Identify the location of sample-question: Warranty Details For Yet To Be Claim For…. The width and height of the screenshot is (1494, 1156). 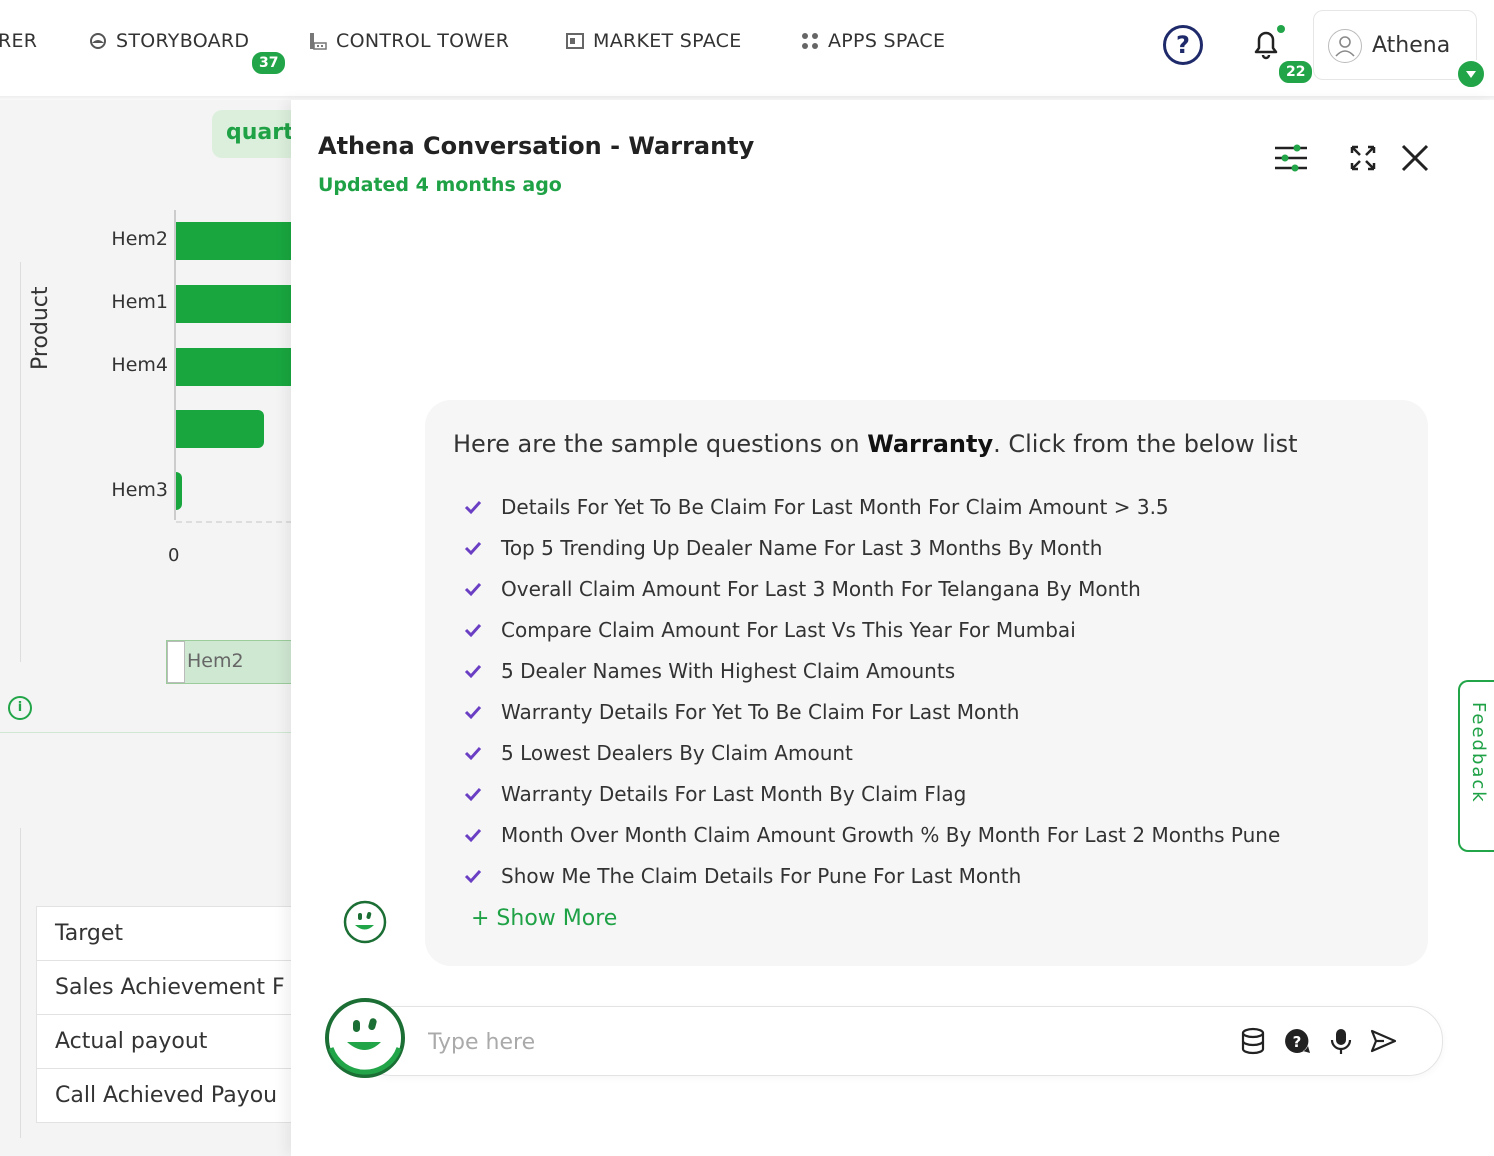
(871, 711).